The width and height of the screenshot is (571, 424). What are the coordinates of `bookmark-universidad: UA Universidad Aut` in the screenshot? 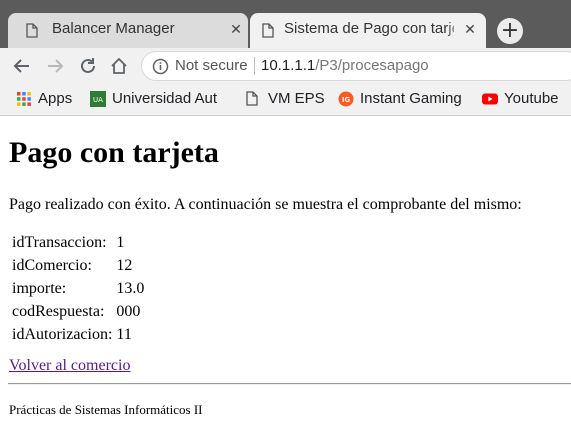 It's located at (160, 100).